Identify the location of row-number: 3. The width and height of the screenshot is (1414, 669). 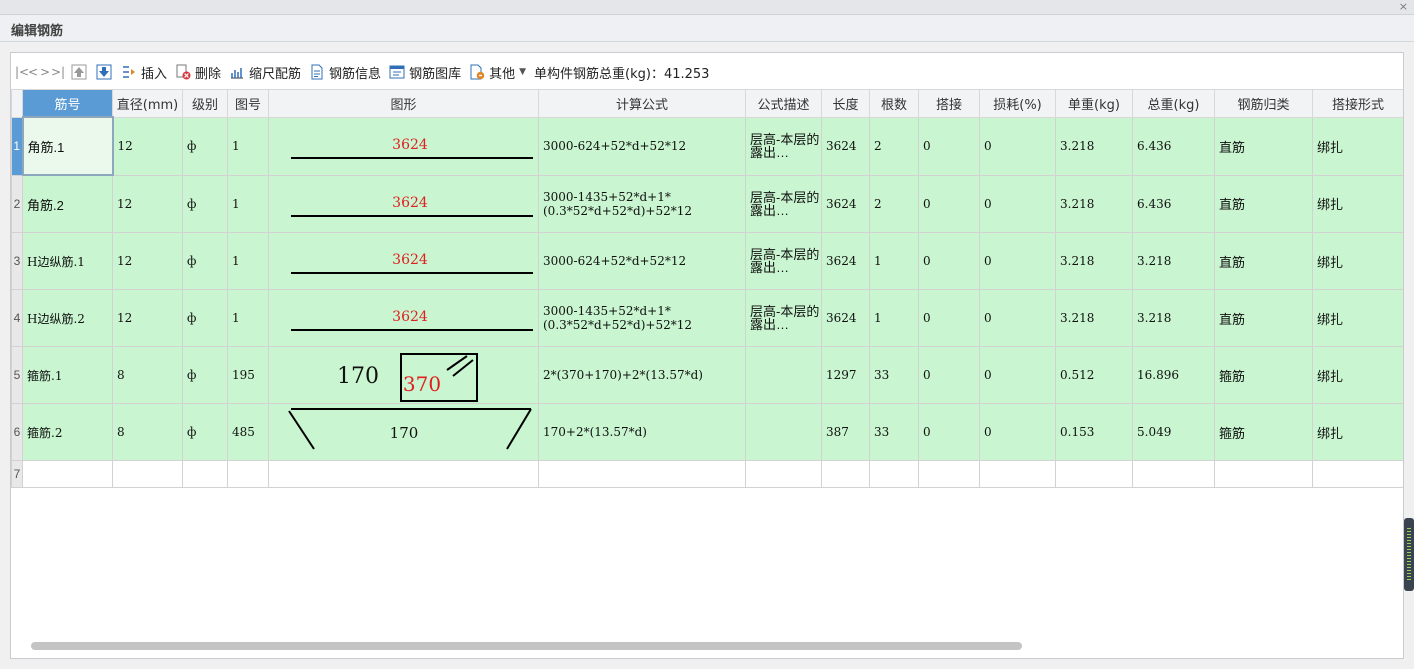
(17, 261).